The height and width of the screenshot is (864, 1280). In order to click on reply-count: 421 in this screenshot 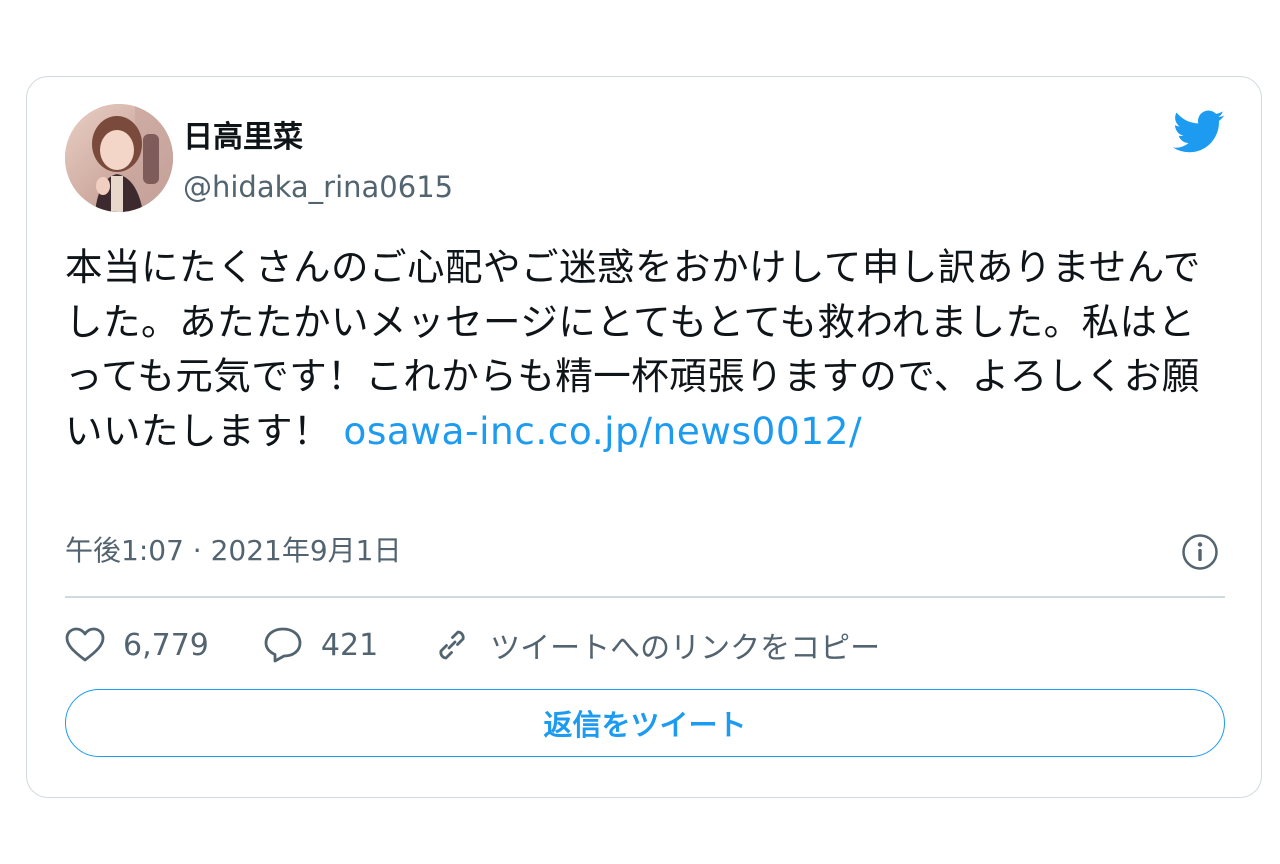, I will do `click(349, 645)`.